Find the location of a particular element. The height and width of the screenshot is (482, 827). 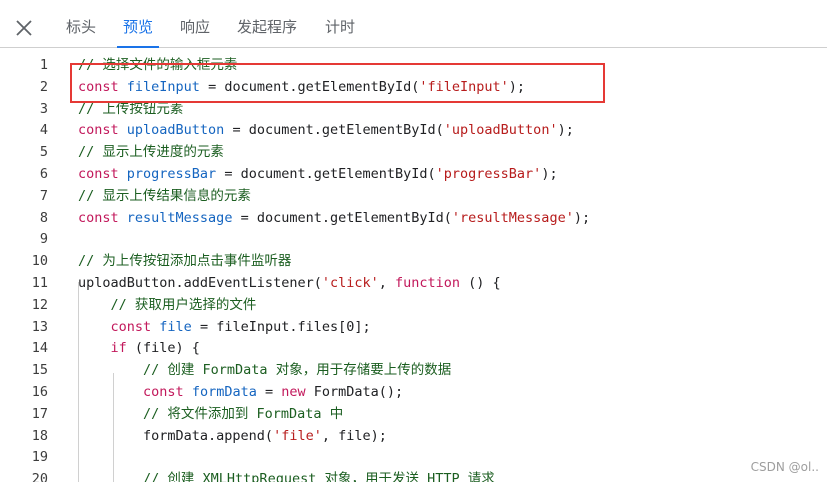

code-line: 10 // 为上传按钮添加点击事件监听器 is located at coordinates (413, 261).